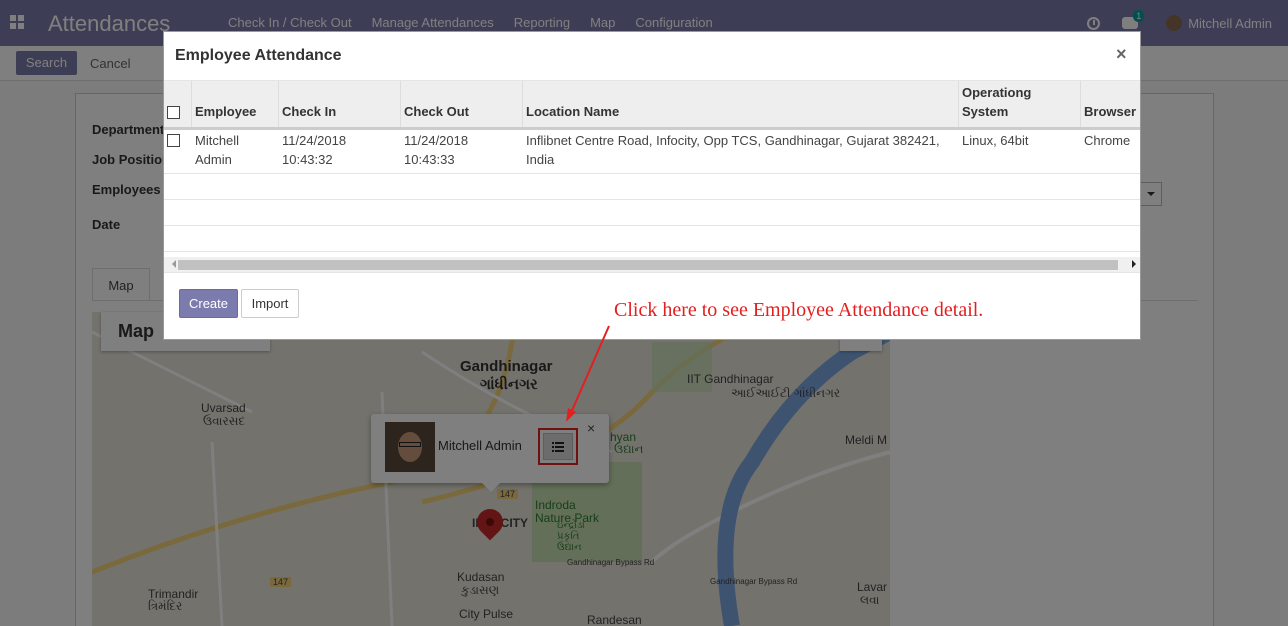 Image resolution: width=1288 pixels, height=626 pixels. What do you see at coordinates (648, 265) in the screenshot?
I see `scrollbar-thumb` at bounding box center [648, 265].